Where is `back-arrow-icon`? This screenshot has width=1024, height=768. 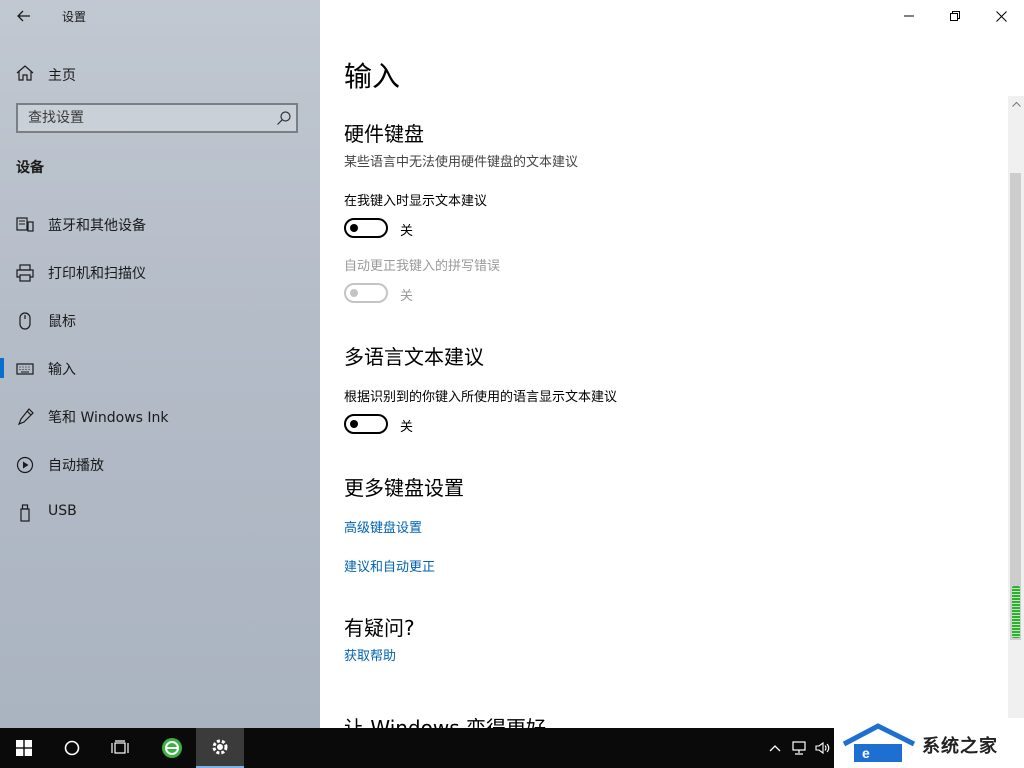 back-arrow-icon is located at coordinates (23, 16).